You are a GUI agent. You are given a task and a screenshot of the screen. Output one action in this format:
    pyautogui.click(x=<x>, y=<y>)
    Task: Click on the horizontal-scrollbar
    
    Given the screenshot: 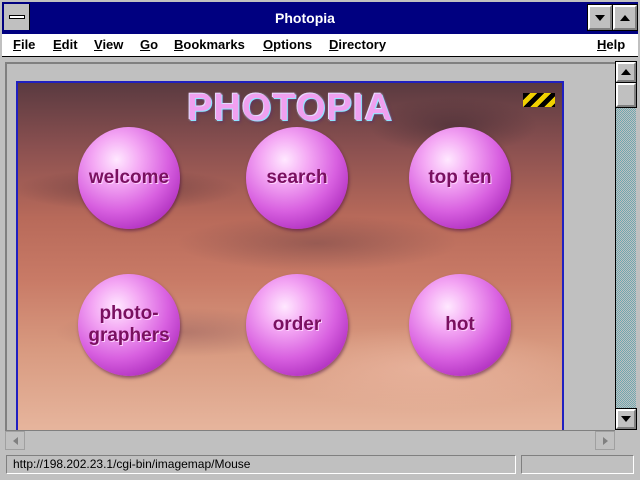 What is the action you would take?
    pyautogui.click(x=310, y=440)
    